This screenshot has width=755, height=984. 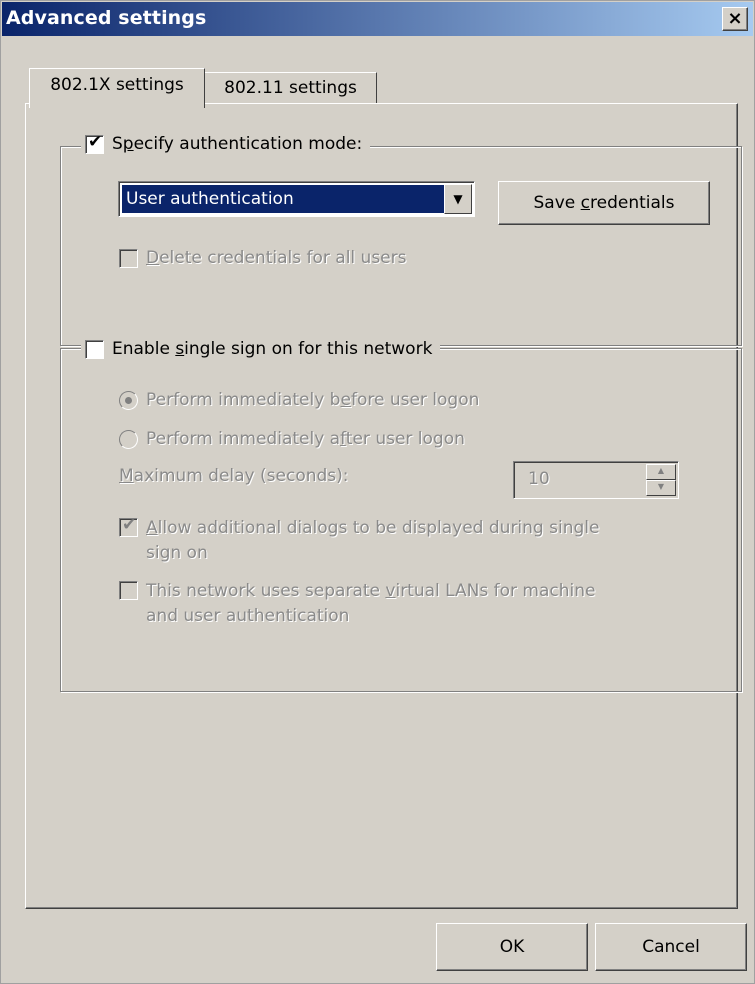 I want to click on tab-label: 802.11 settings, so click(x=290, y=88).